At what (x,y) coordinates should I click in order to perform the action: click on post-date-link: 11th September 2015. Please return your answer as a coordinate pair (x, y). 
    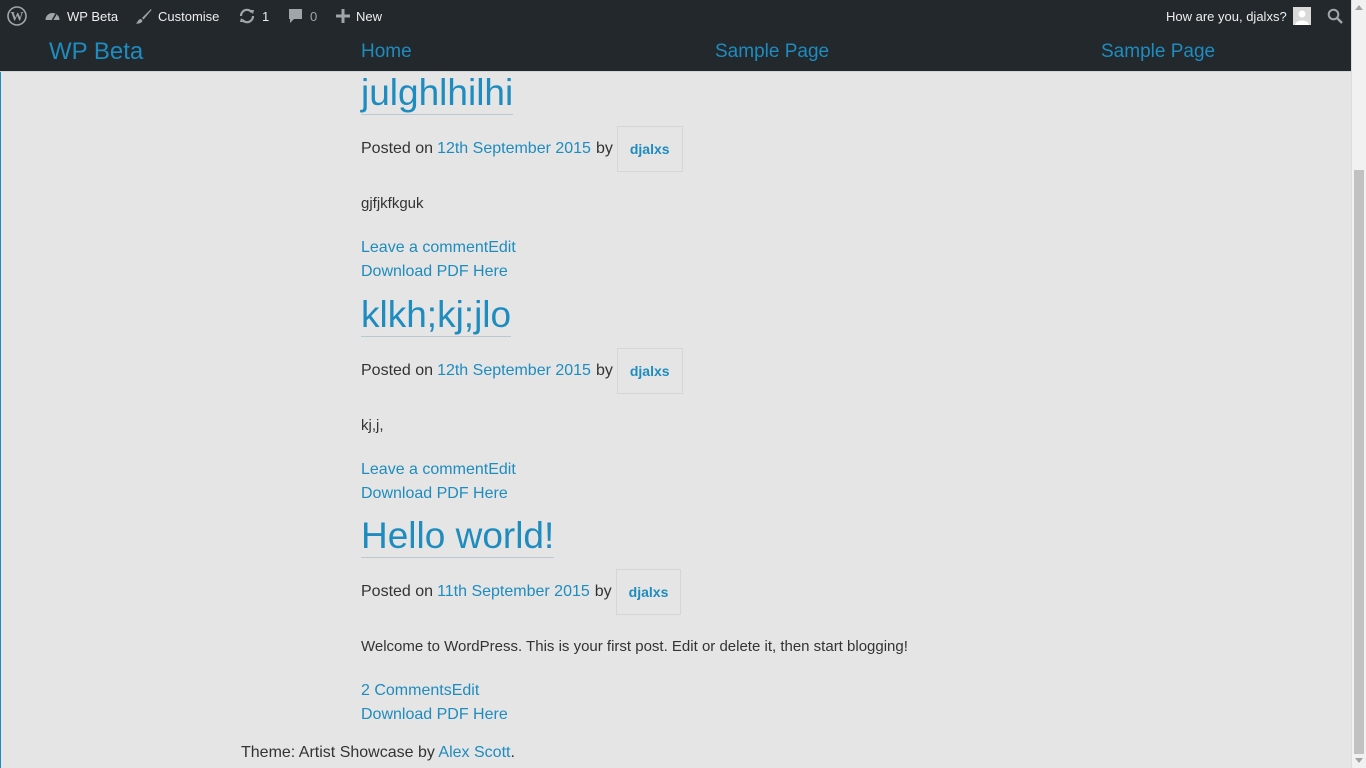
    Looking at the image, I should click on (513, 592).